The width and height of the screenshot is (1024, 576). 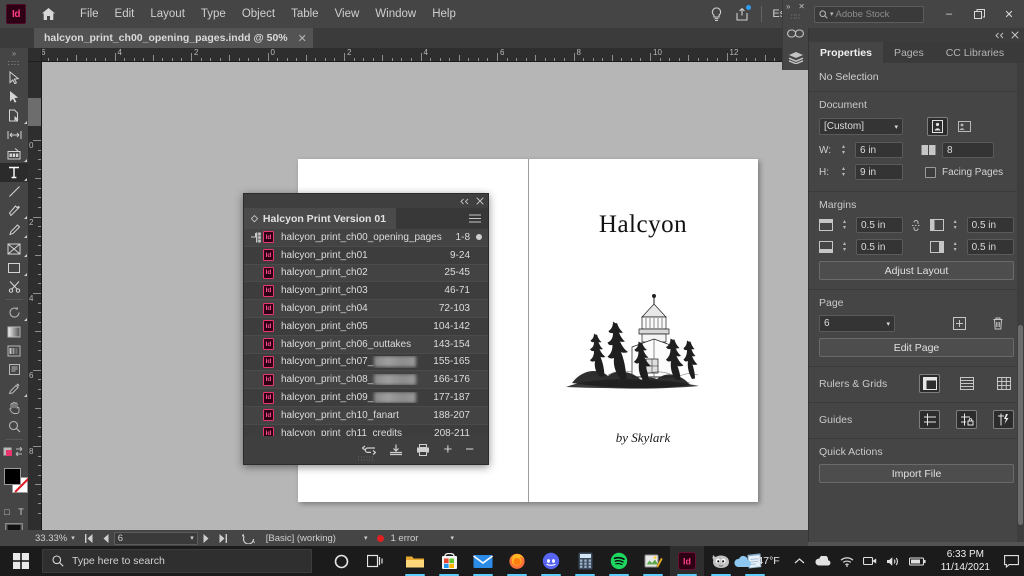 What do you see at coordinates (444, 14) in the screenshot?
I see `menu-help: Help` at bounding box center [444, 14].